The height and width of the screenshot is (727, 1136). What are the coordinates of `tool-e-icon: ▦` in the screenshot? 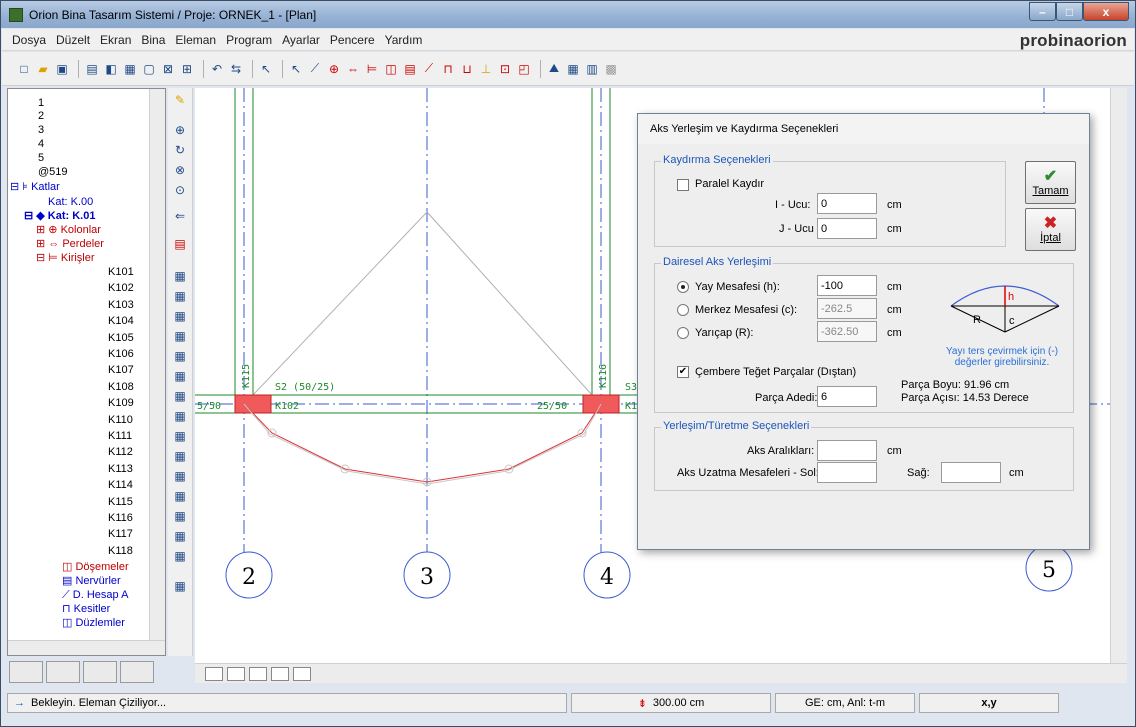 It's located at (180, 356).